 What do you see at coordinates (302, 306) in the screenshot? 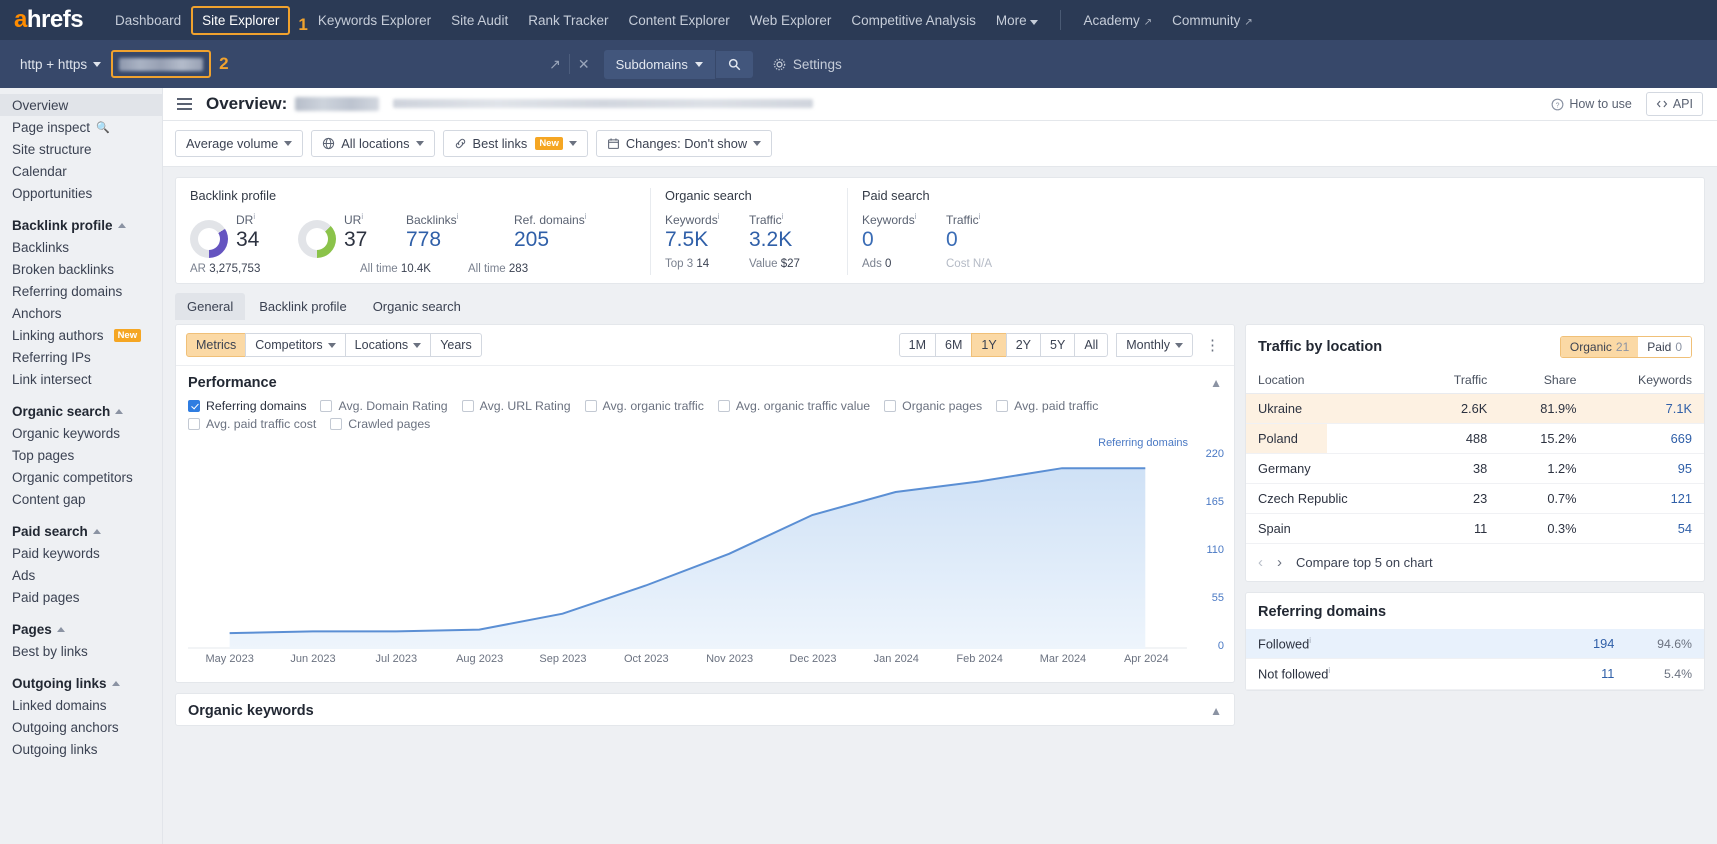
I see `tab-backlink-profile: Backlink profile` at bounding box center [302, 306].